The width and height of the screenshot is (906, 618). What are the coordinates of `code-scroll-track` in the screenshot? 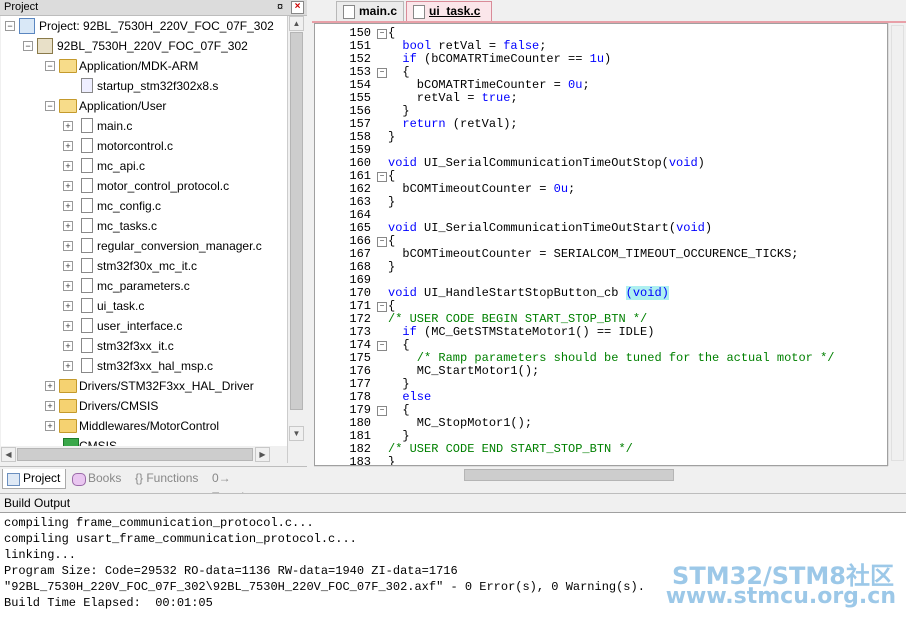 It's located at (897, 243).